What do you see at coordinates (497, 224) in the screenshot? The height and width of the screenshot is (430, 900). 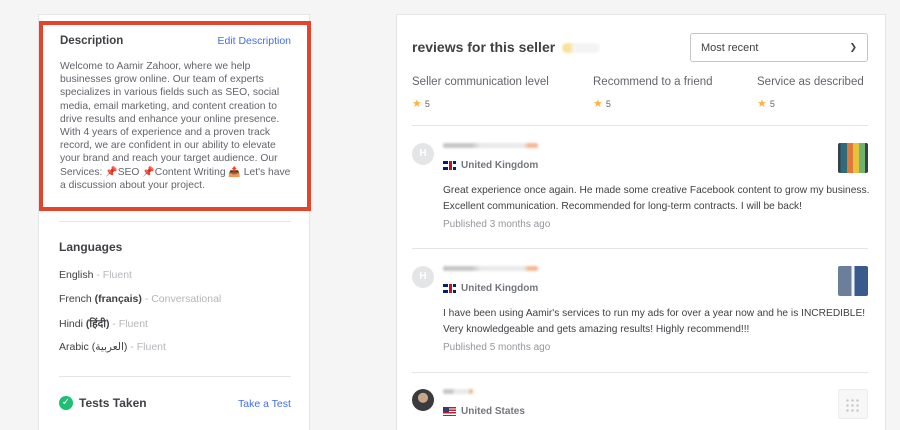 I see `review-published-date: Published 3 months ago` at bounding box center [497, 224].